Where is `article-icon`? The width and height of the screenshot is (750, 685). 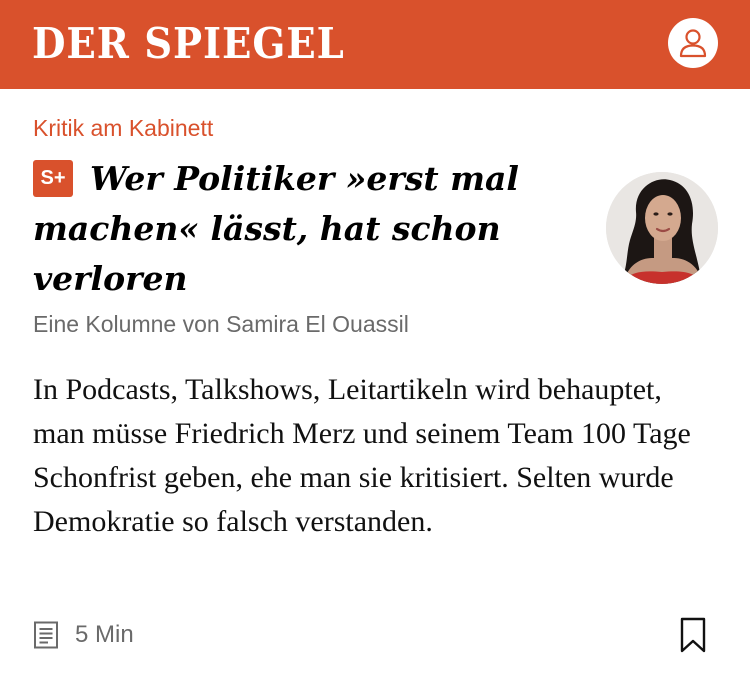 article-icon is located at coordinates (46, 635).